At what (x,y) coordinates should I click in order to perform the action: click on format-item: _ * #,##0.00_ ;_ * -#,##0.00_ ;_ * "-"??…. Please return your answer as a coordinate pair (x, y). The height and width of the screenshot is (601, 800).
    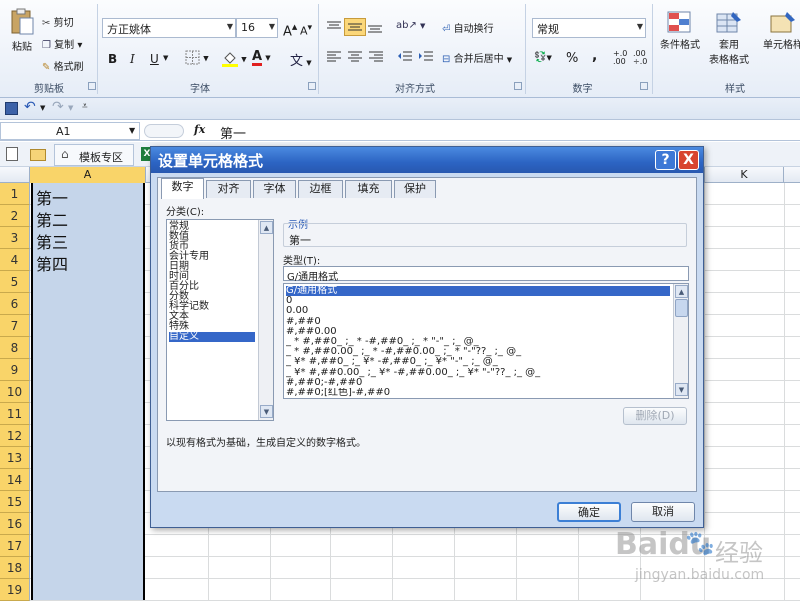
    Looking at the image, I should click on (478, 352).